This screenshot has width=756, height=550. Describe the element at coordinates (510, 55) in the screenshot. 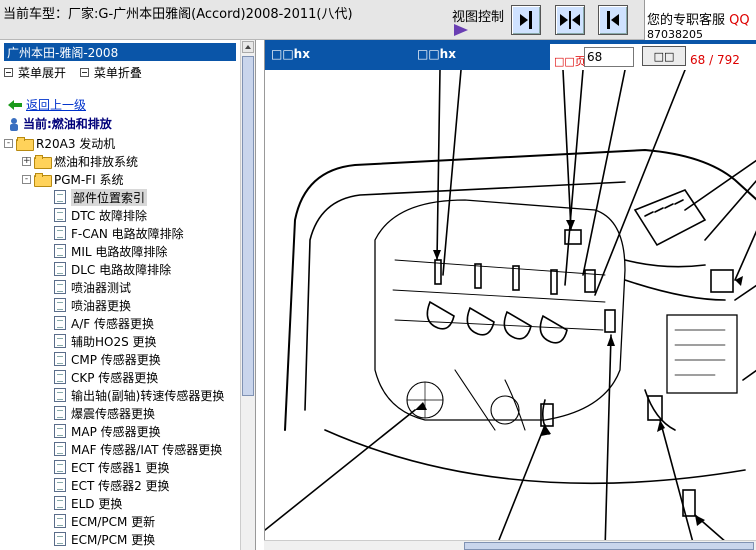

I see `diagram-header: □□hx □□hx □□页 □□ 68 / 792` at that location.